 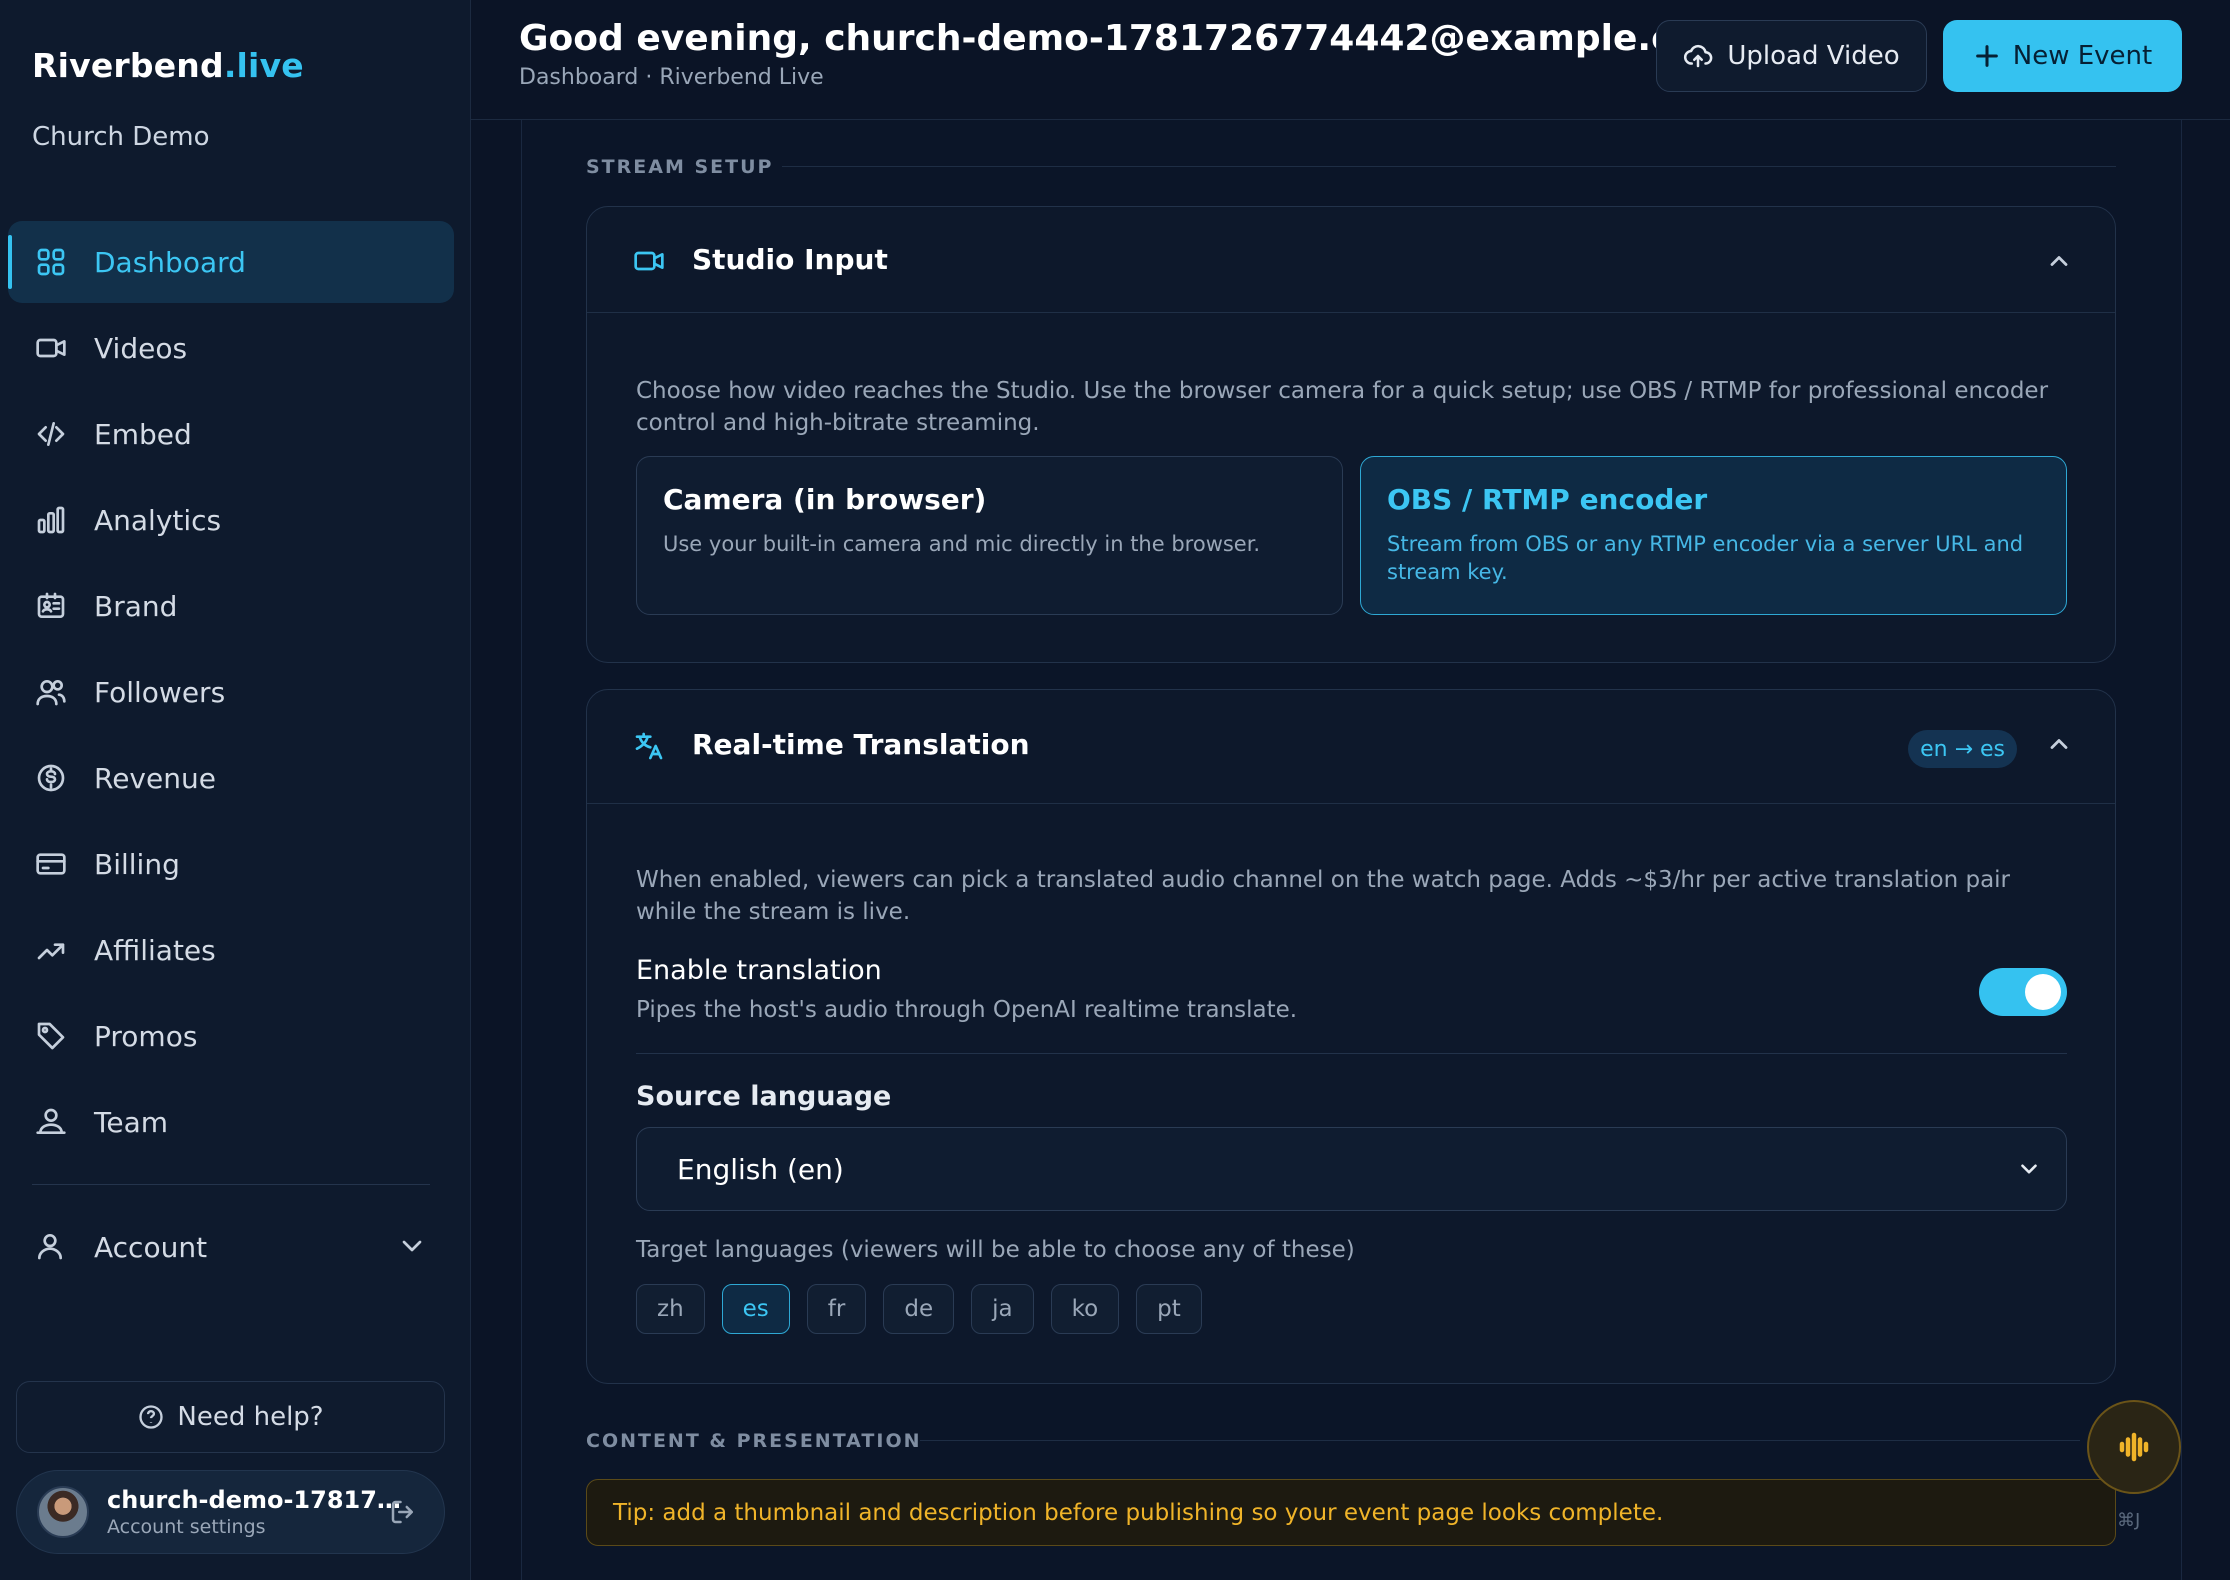 What do you see at coordinates (825, 499) in the screenshot?
I see `camera-option-title: Camera (in browser)` at bounding box center [825, 499].